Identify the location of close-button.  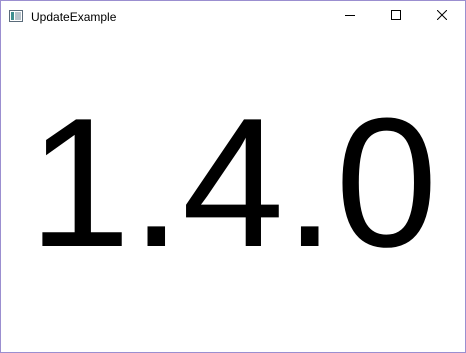
(442, 16).